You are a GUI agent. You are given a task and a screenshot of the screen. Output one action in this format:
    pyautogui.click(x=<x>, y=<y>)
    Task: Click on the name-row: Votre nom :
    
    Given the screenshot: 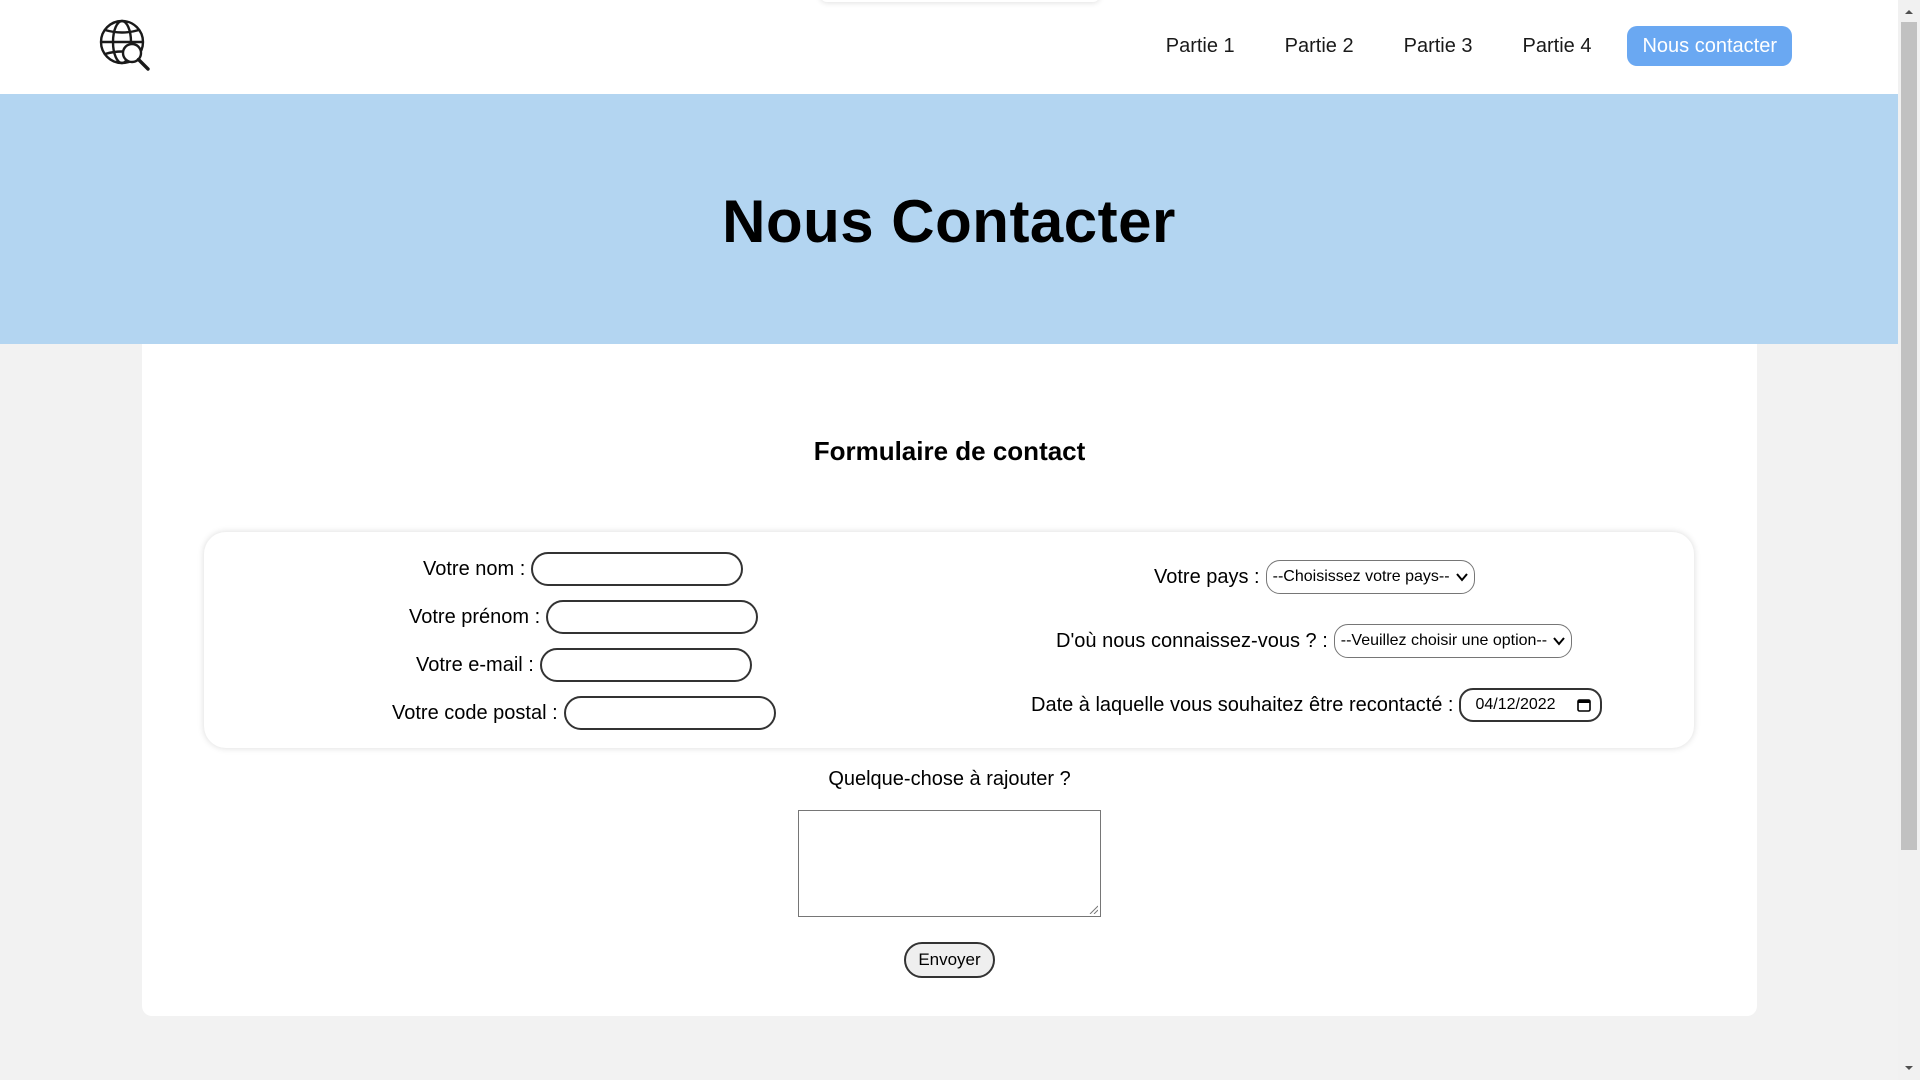 What is the action you would take?
    pyautogui.click(x=583, y=569)
    